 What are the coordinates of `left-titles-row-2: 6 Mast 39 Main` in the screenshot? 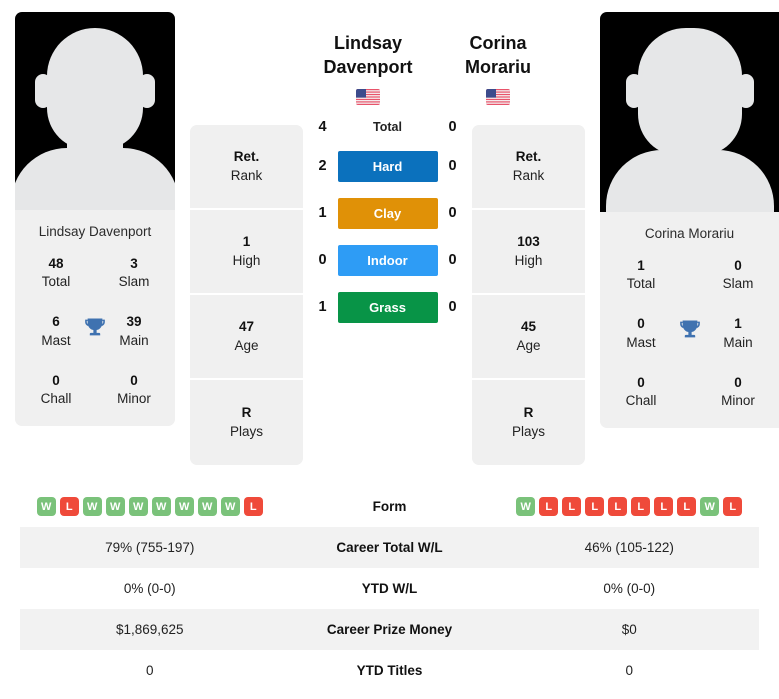 It's located at (95, 331).